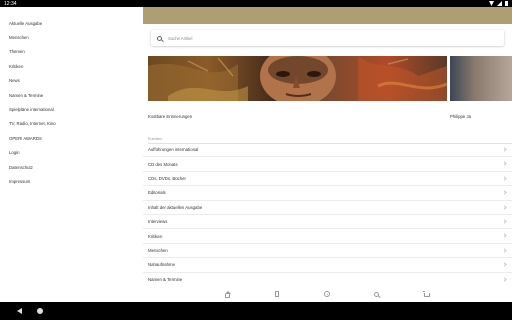 Image resolution: width=512 pixels, height=320 pixels. I want to click on signal-icon, so click(499, 3).